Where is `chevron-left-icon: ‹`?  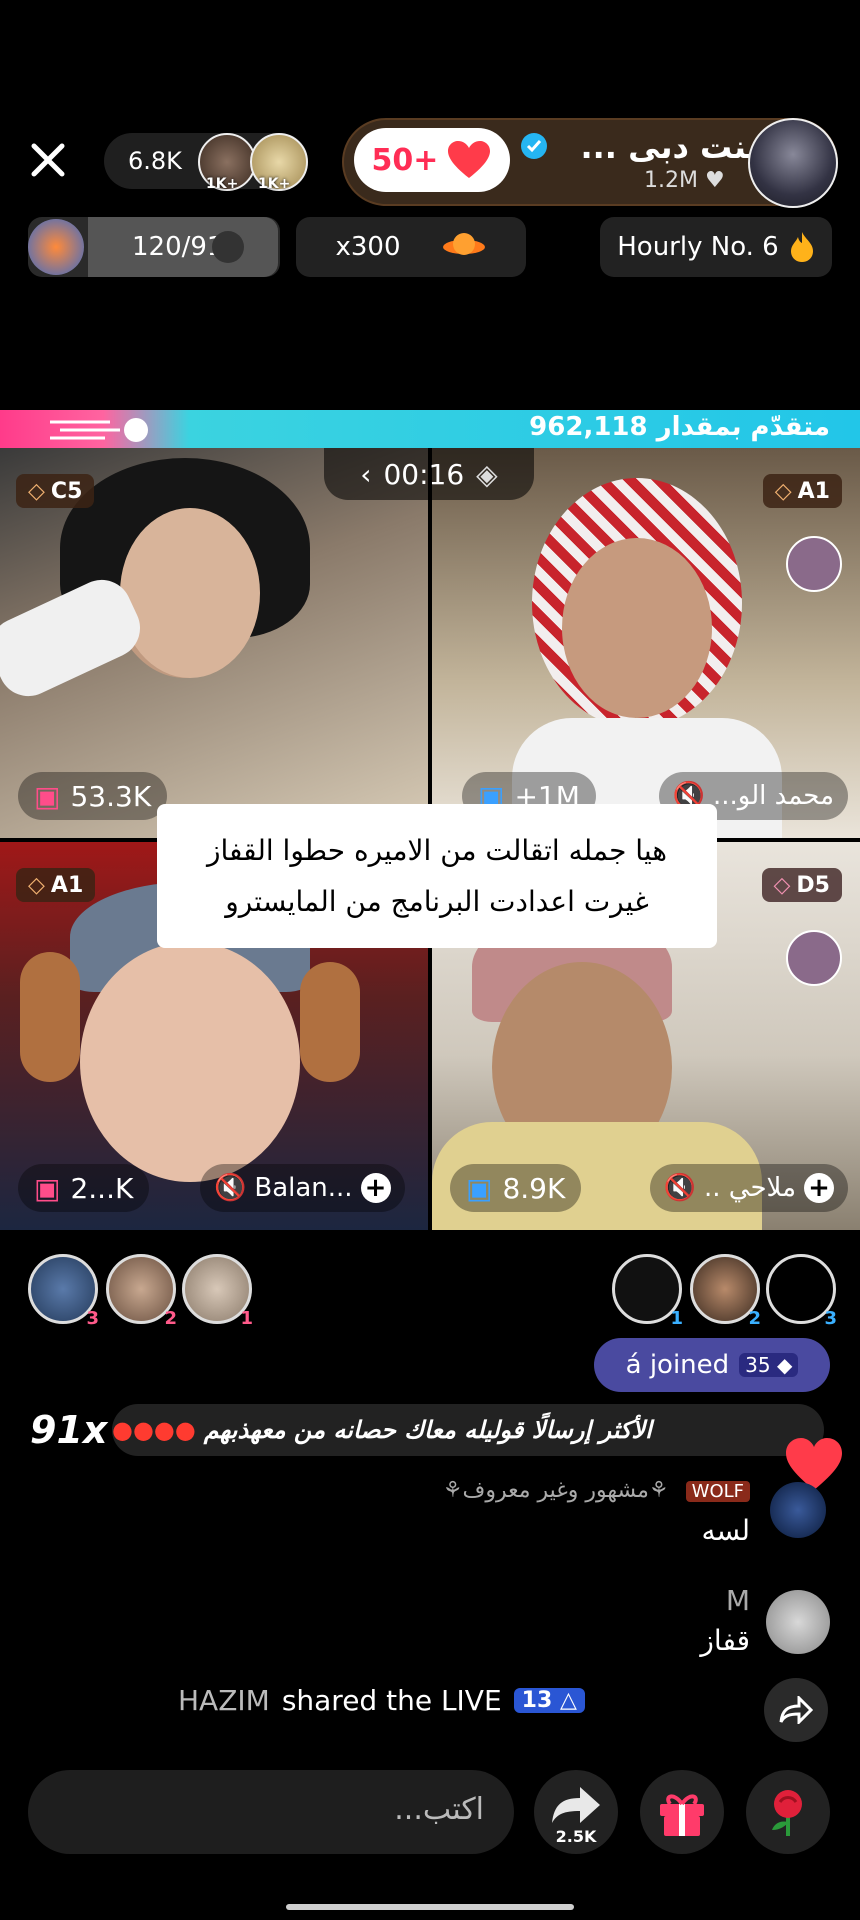
chevron-left-icon: ‹ is located at coordinates (366, 474).